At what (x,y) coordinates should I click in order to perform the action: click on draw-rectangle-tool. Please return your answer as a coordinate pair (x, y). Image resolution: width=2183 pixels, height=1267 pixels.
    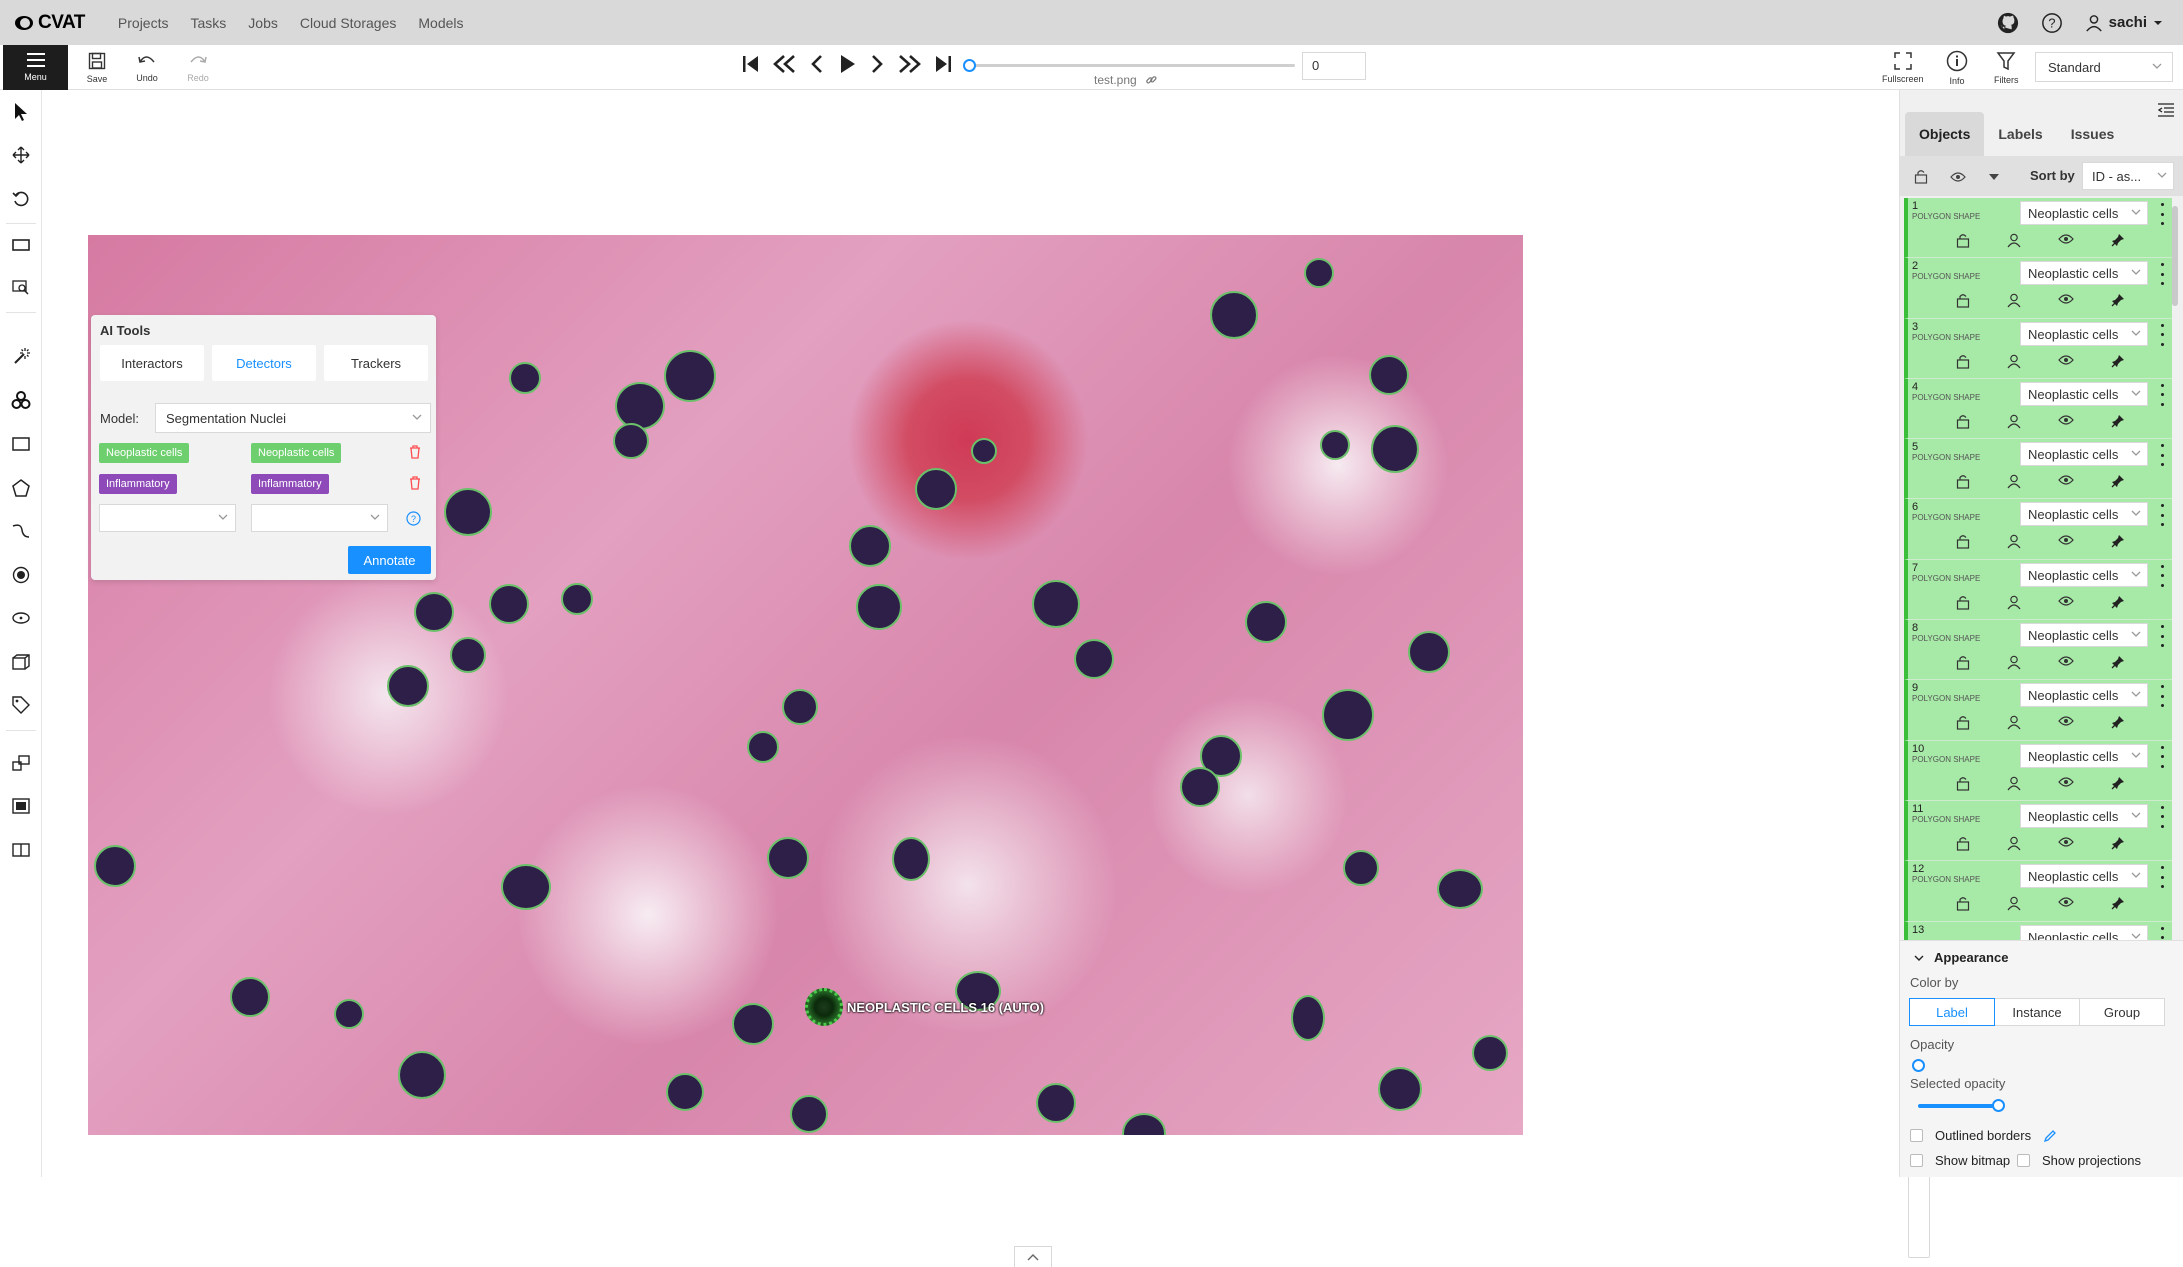
    Looking at the image, I should click on (21, 444).